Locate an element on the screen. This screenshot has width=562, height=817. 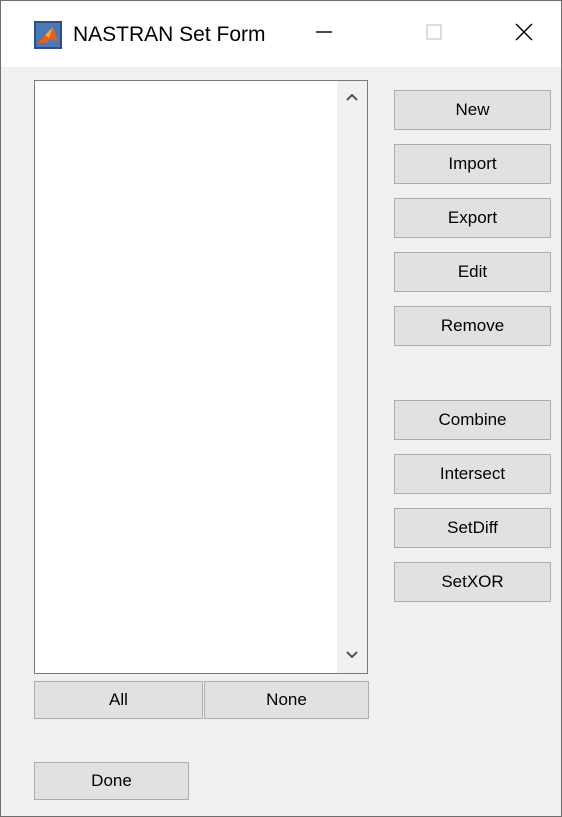
setxor-button: SetXOR is located at coordinates (472, 582).